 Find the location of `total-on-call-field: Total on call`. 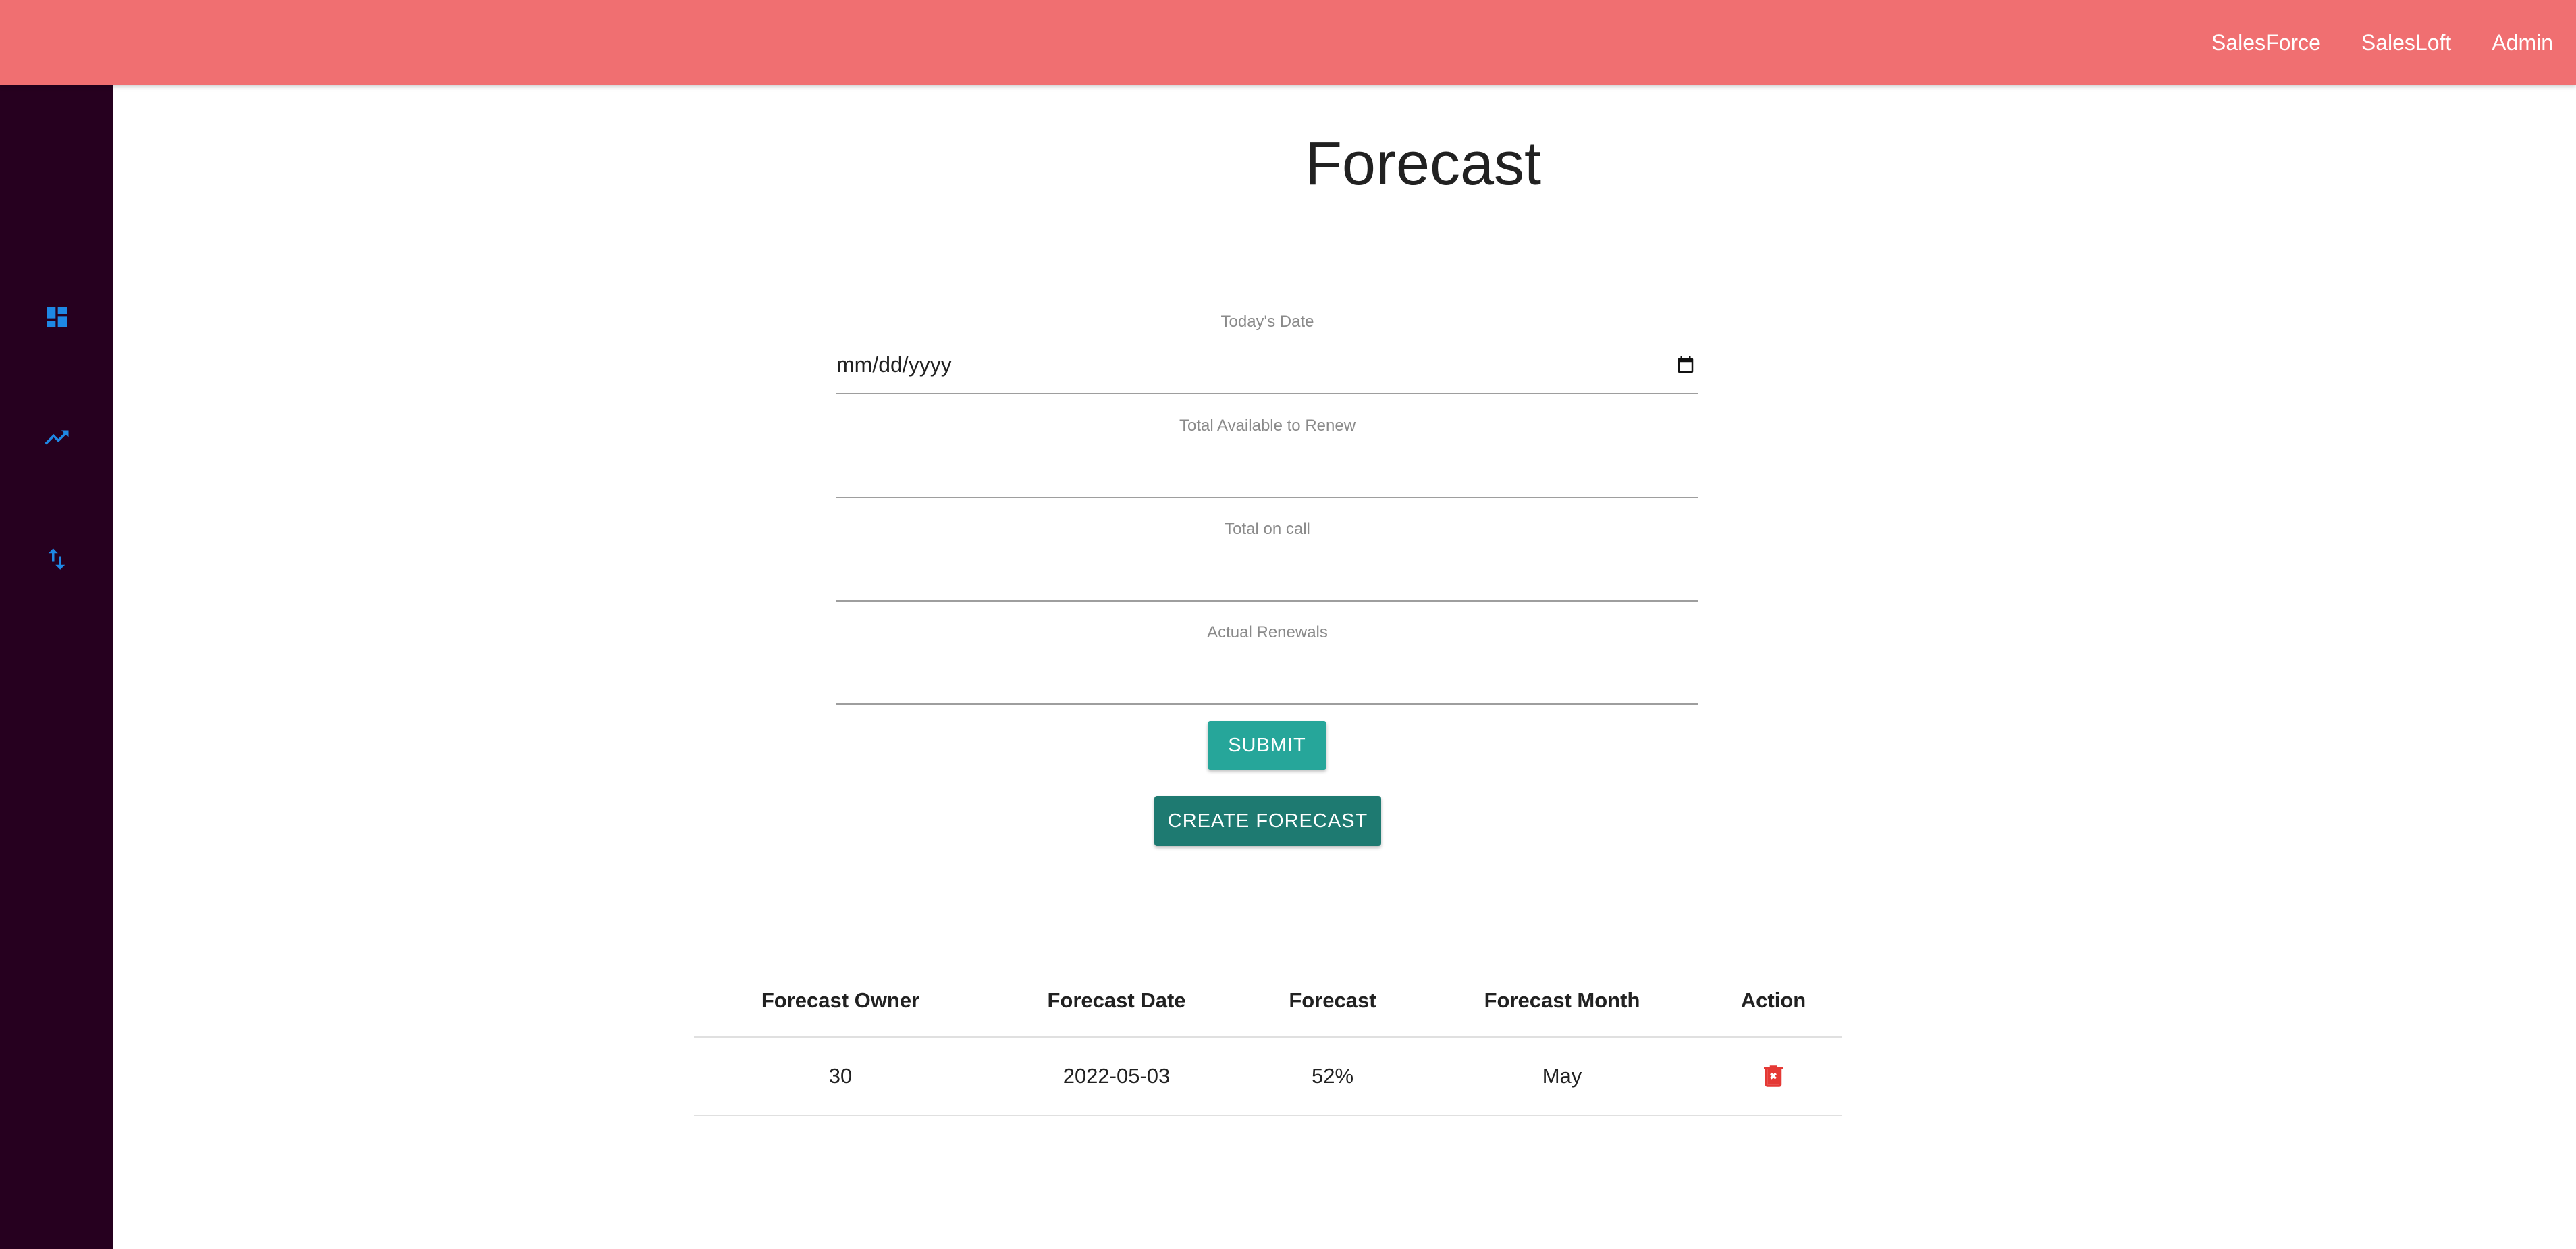

total-on-call-field: Total on call is located at coordinates (1267, 560).